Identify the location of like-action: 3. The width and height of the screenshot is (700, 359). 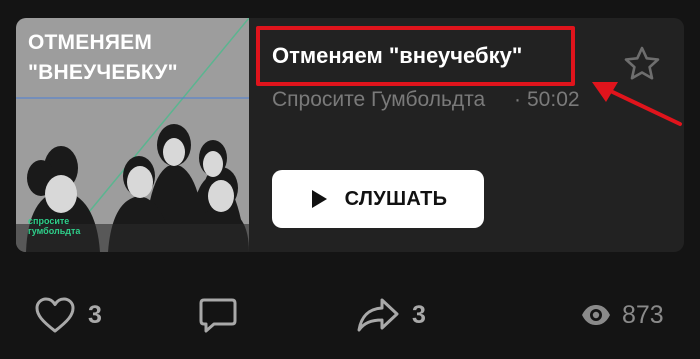
(68, 315).